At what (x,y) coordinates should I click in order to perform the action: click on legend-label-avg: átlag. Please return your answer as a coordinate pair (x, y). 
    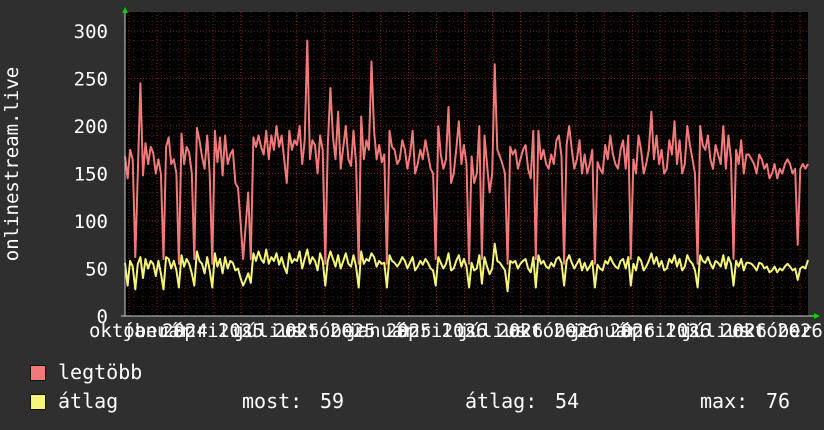
    Looking at the image, I should click on (88, 401).